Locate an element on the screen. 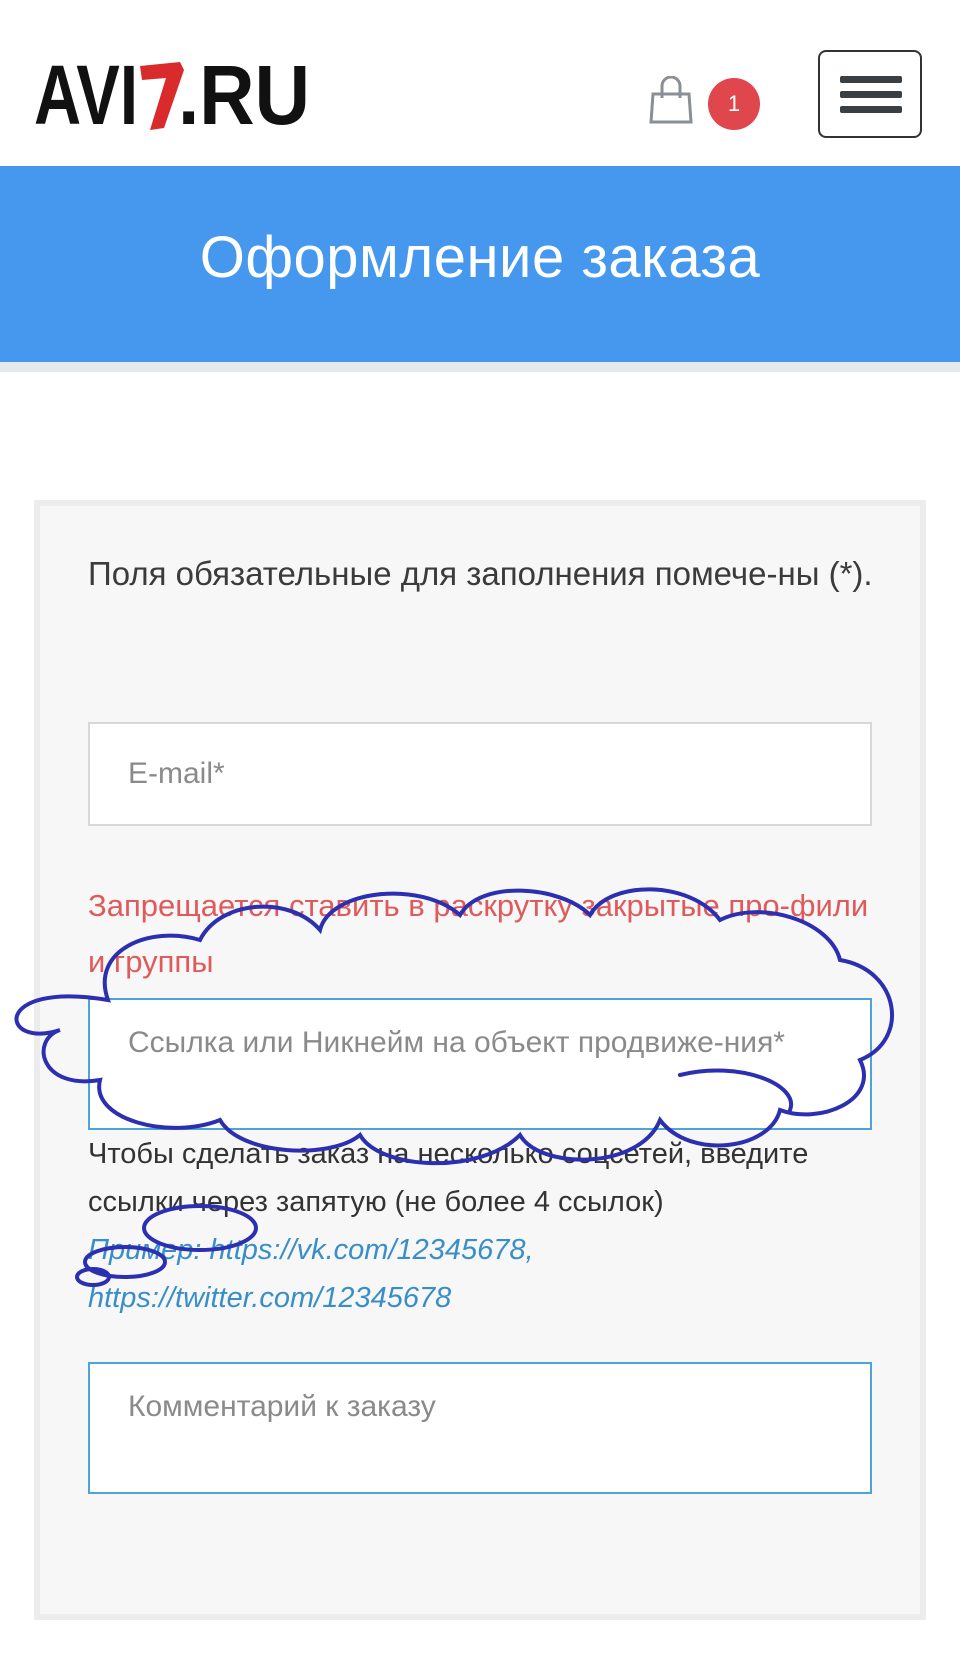 The image size is (960, 1664). page-title: Оформление заказа is located at coordinates (480, 257).